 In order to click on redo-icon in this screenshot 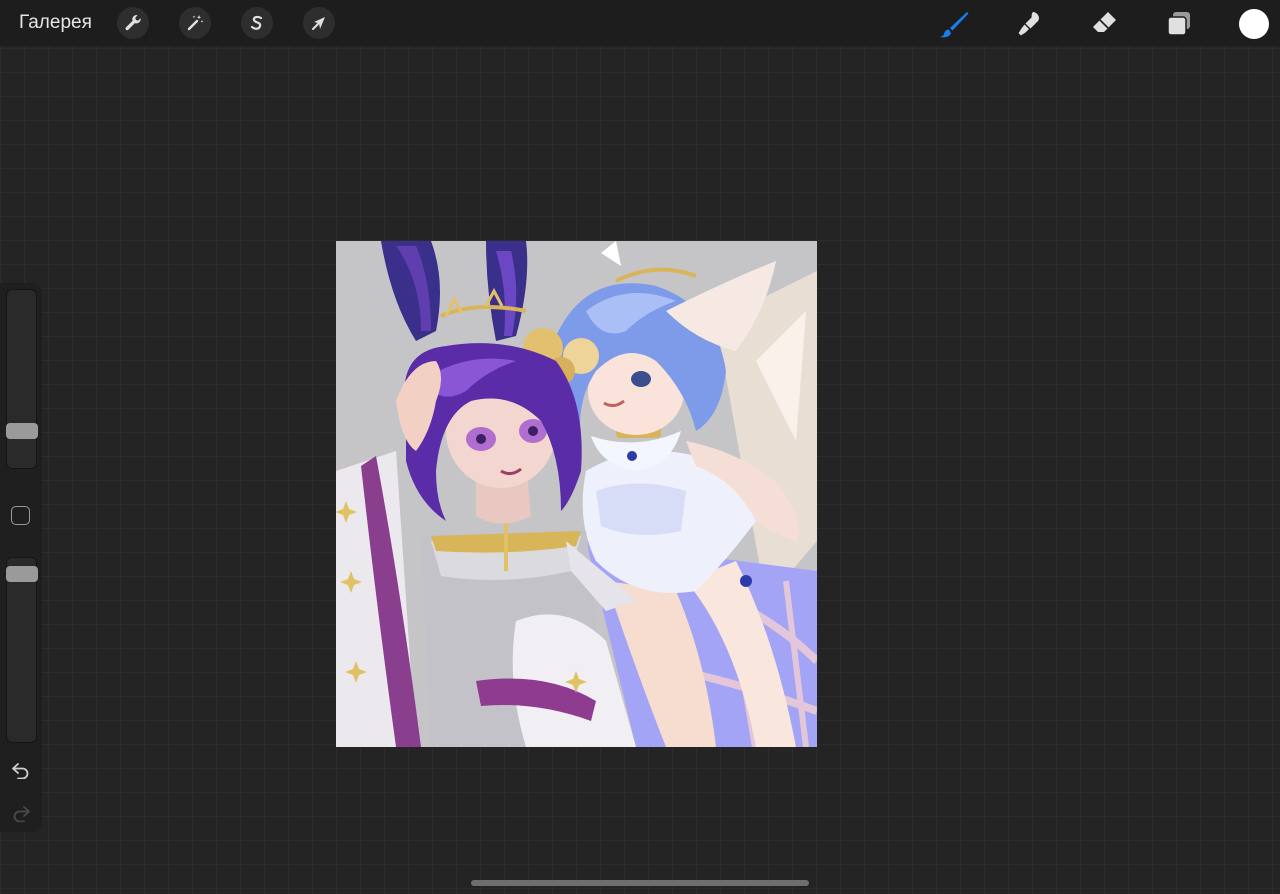, I will do `click(21, 814)`.